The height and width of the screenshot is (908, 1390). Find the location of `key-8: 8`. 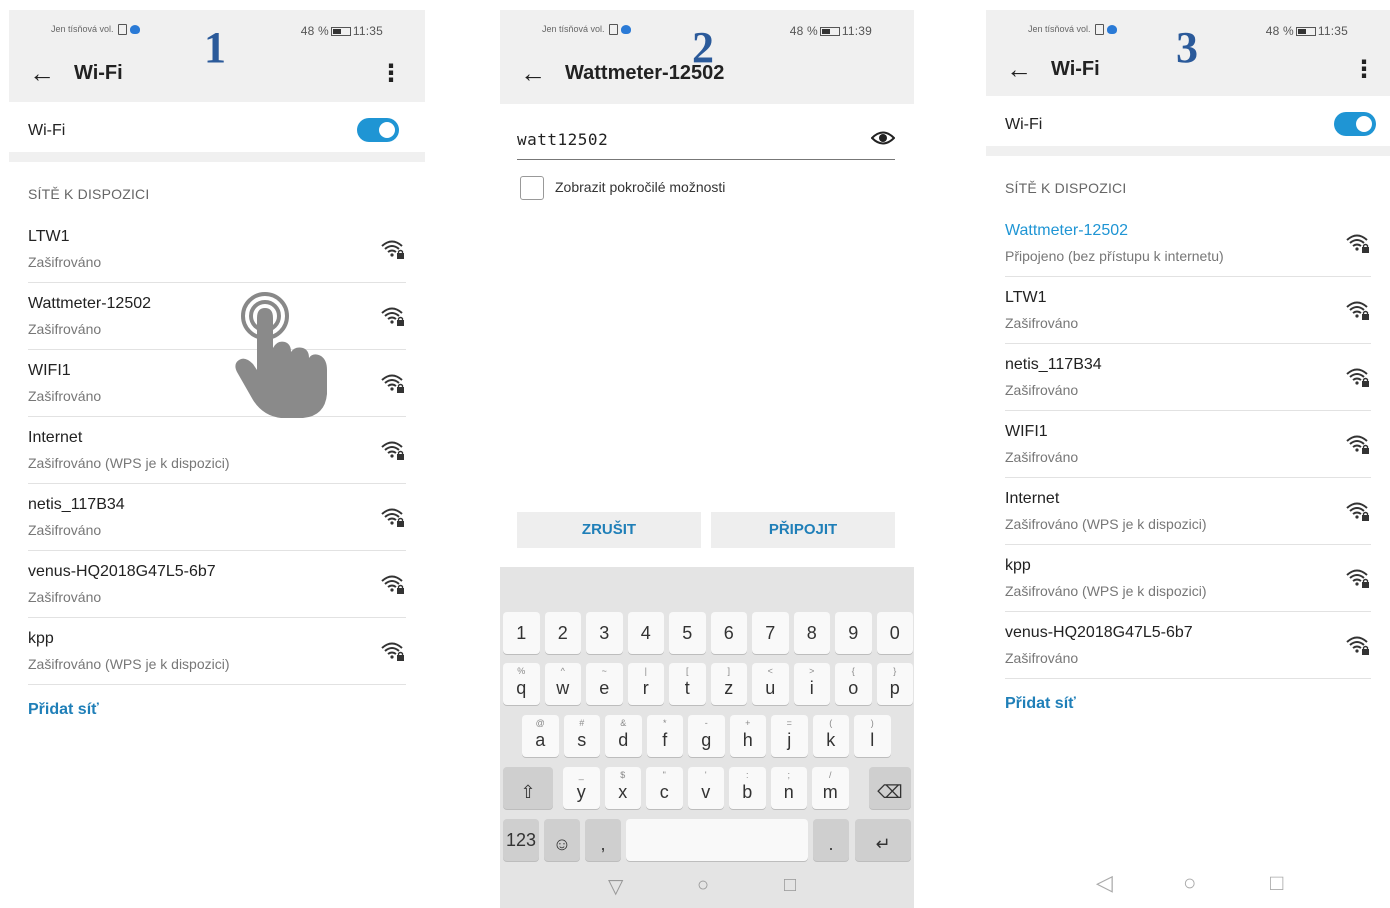

key-8: 8 is located at coordinates (811, 633).